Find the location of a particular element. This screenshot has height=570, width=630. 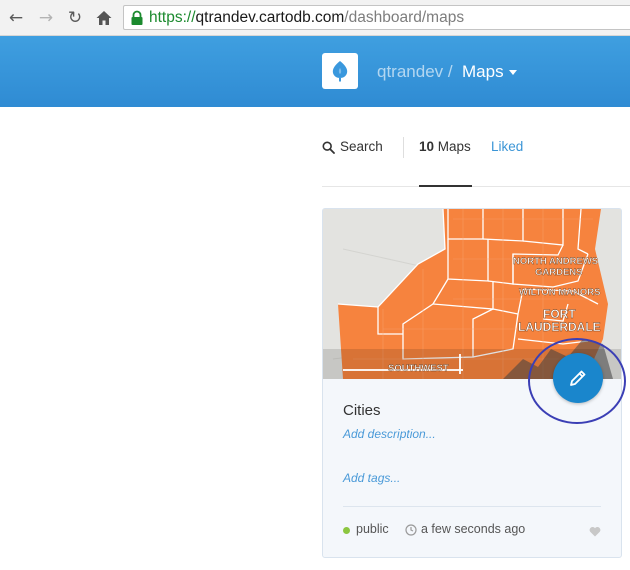

lock-icon is located at coordinates (137, 18).